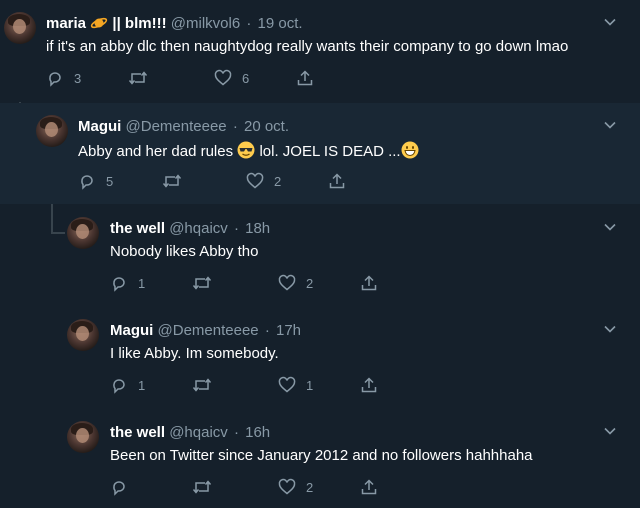  I want to click on reply-button, so click(124, 487).